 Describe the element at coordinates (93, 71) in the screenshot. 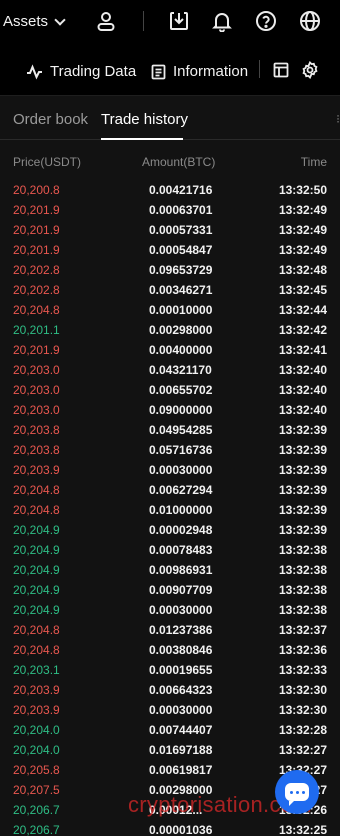

I see `trading-data-label: Trading Data` at that location.